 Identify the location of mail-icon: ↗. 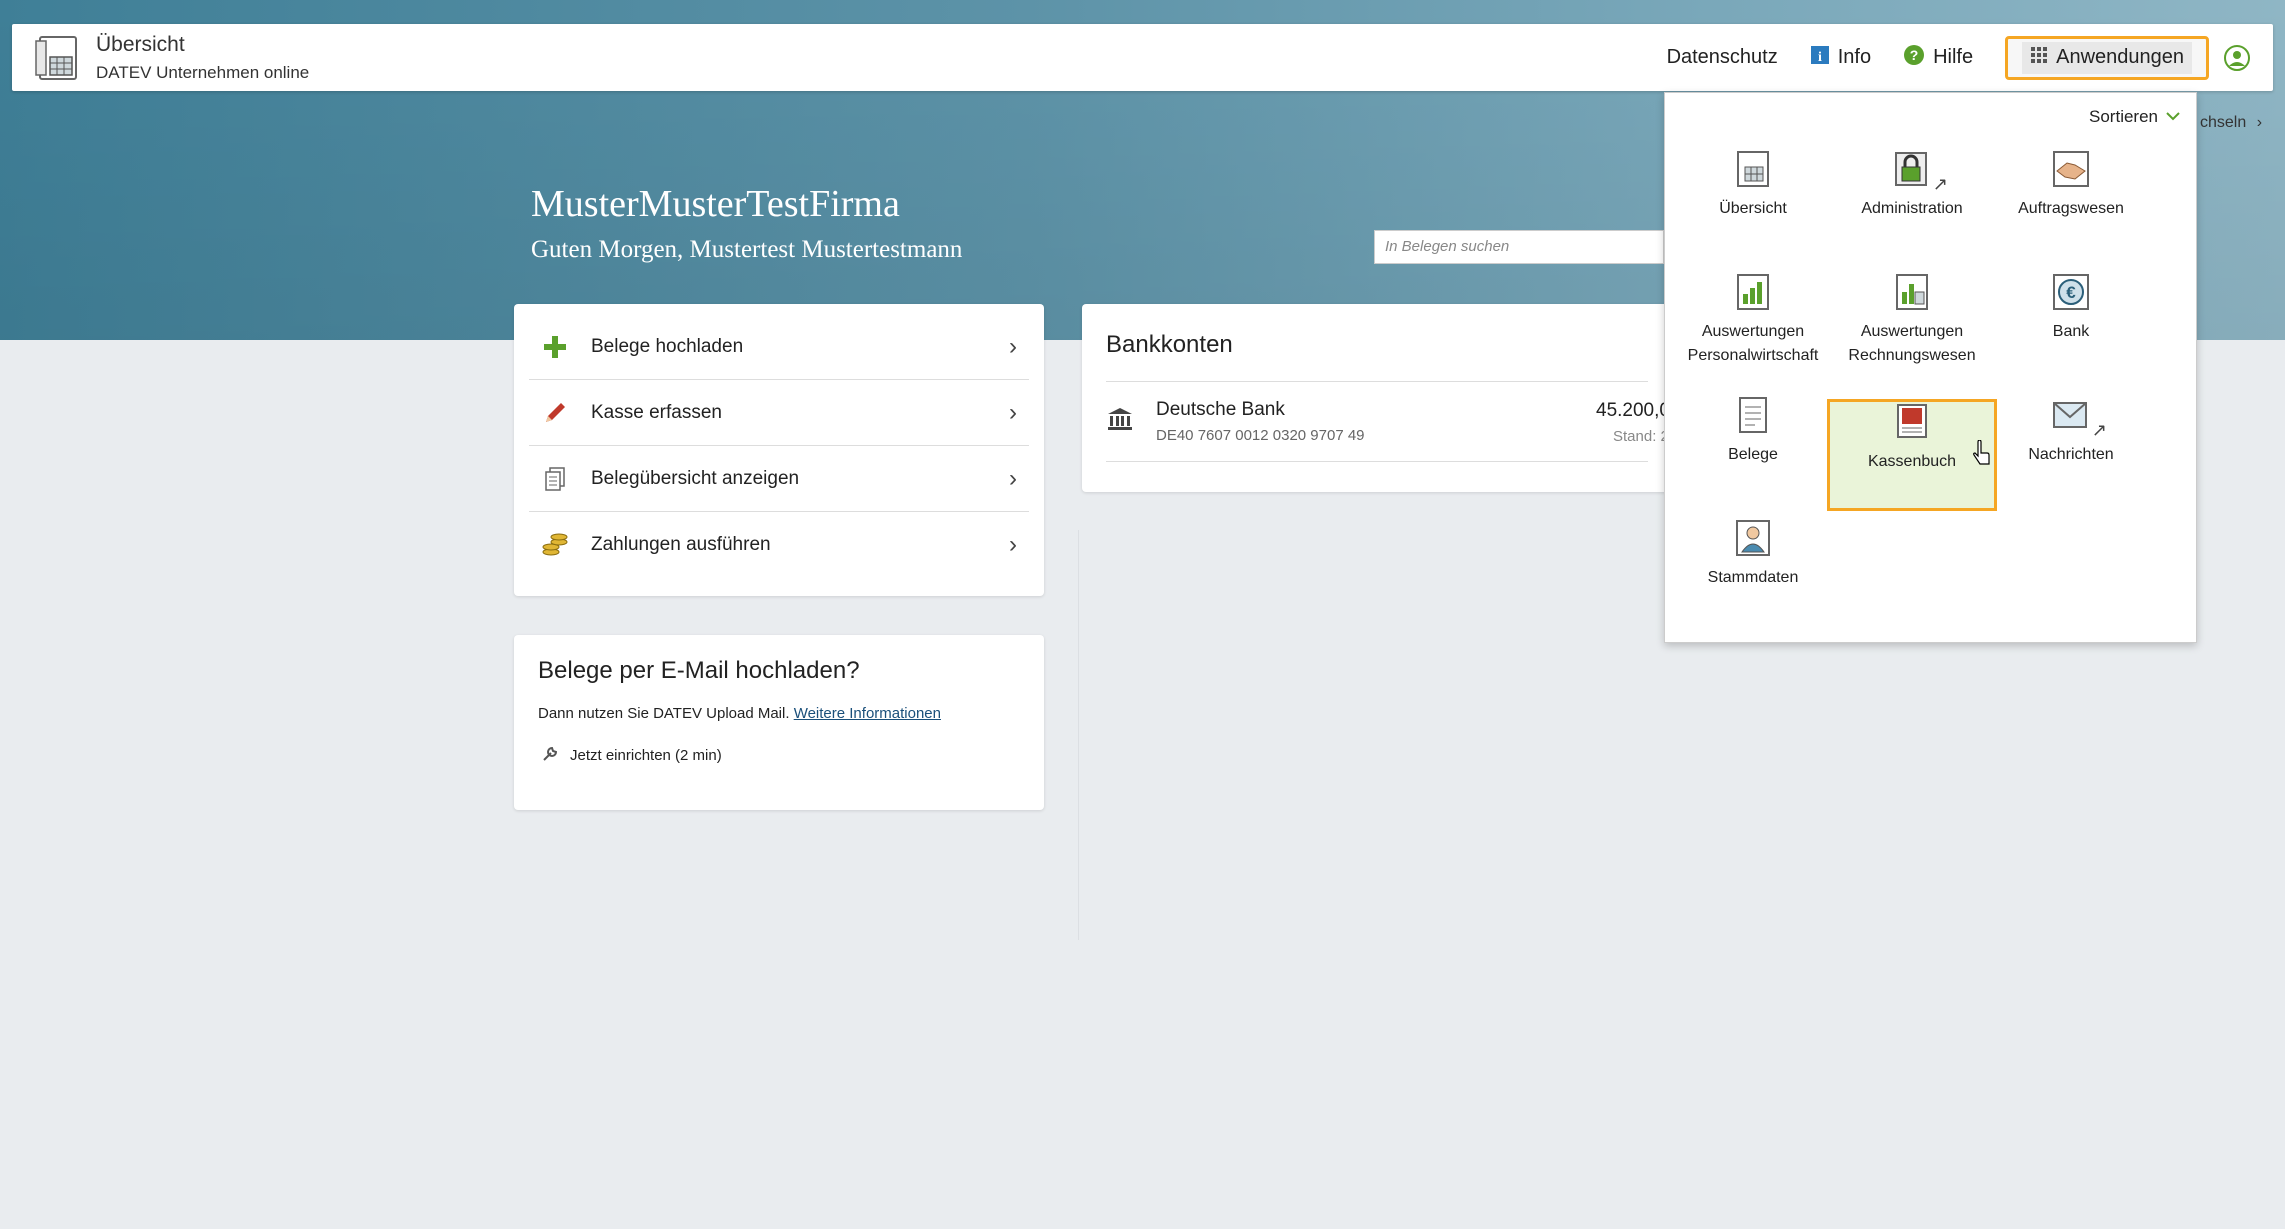
(2079, 417).